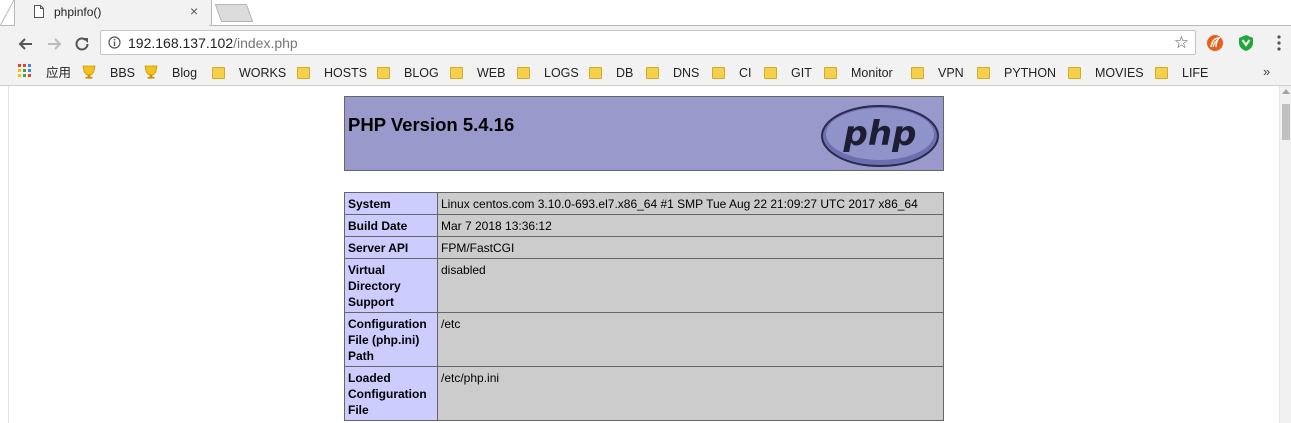  I want to click on bookmark-label: MOVIES, so click(1119, 73).